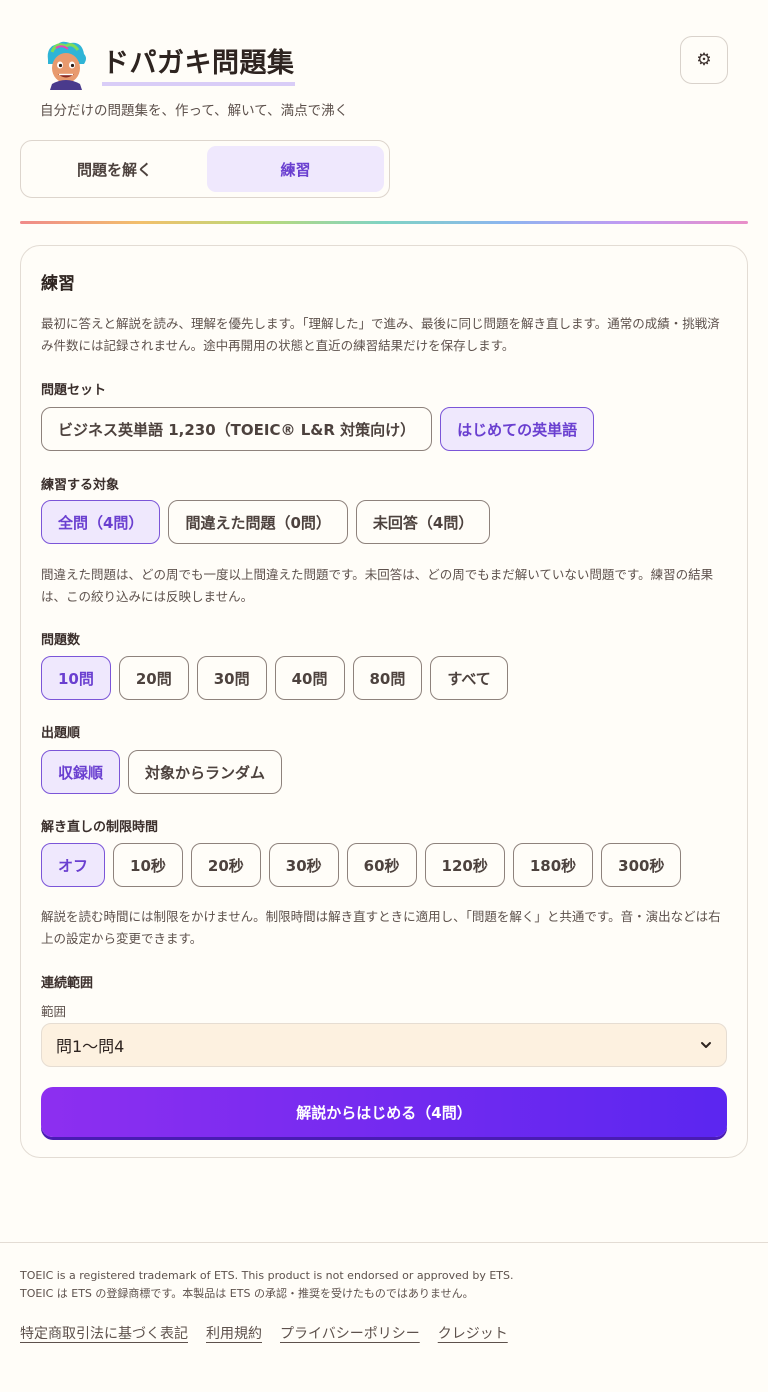 This screenshot has height=1392, width=768. What do you see at coordinates (80, 485) in the screenshot?
I see `target-label: 練習する対象` at bounding box center [80, 485].